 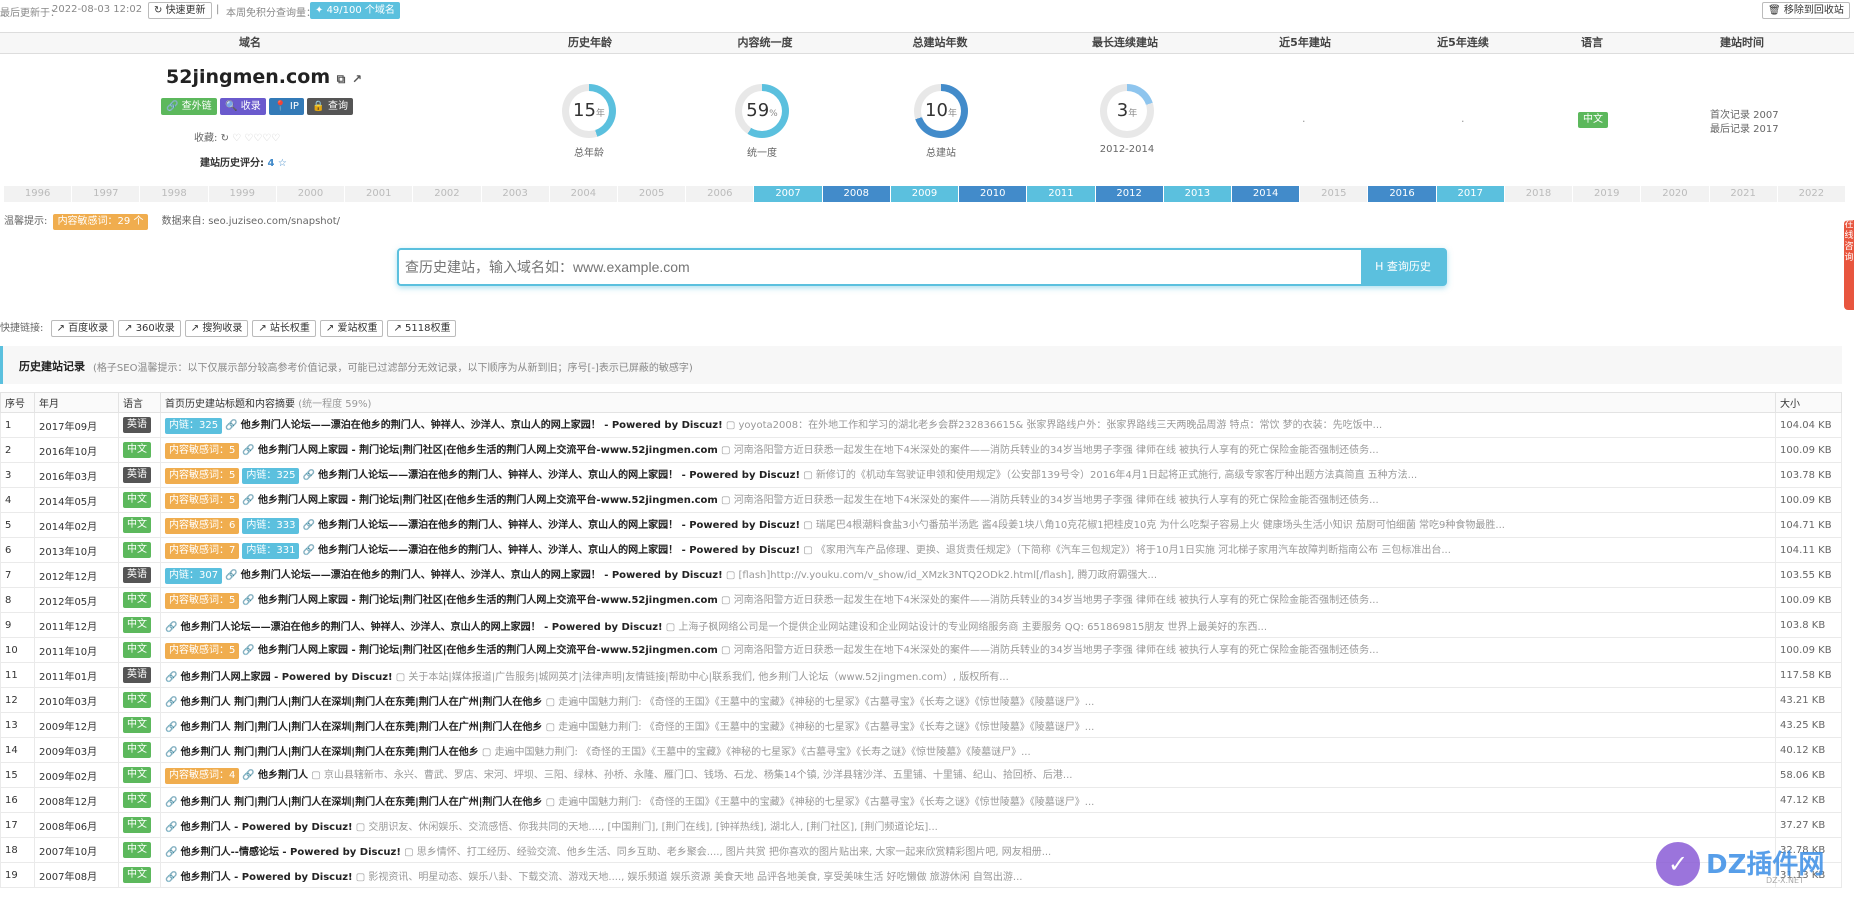 What do you see at coordinates (1675, 194) in the screenshot?
I see `year-2020: 2020` at bounding box center [1675, 194].